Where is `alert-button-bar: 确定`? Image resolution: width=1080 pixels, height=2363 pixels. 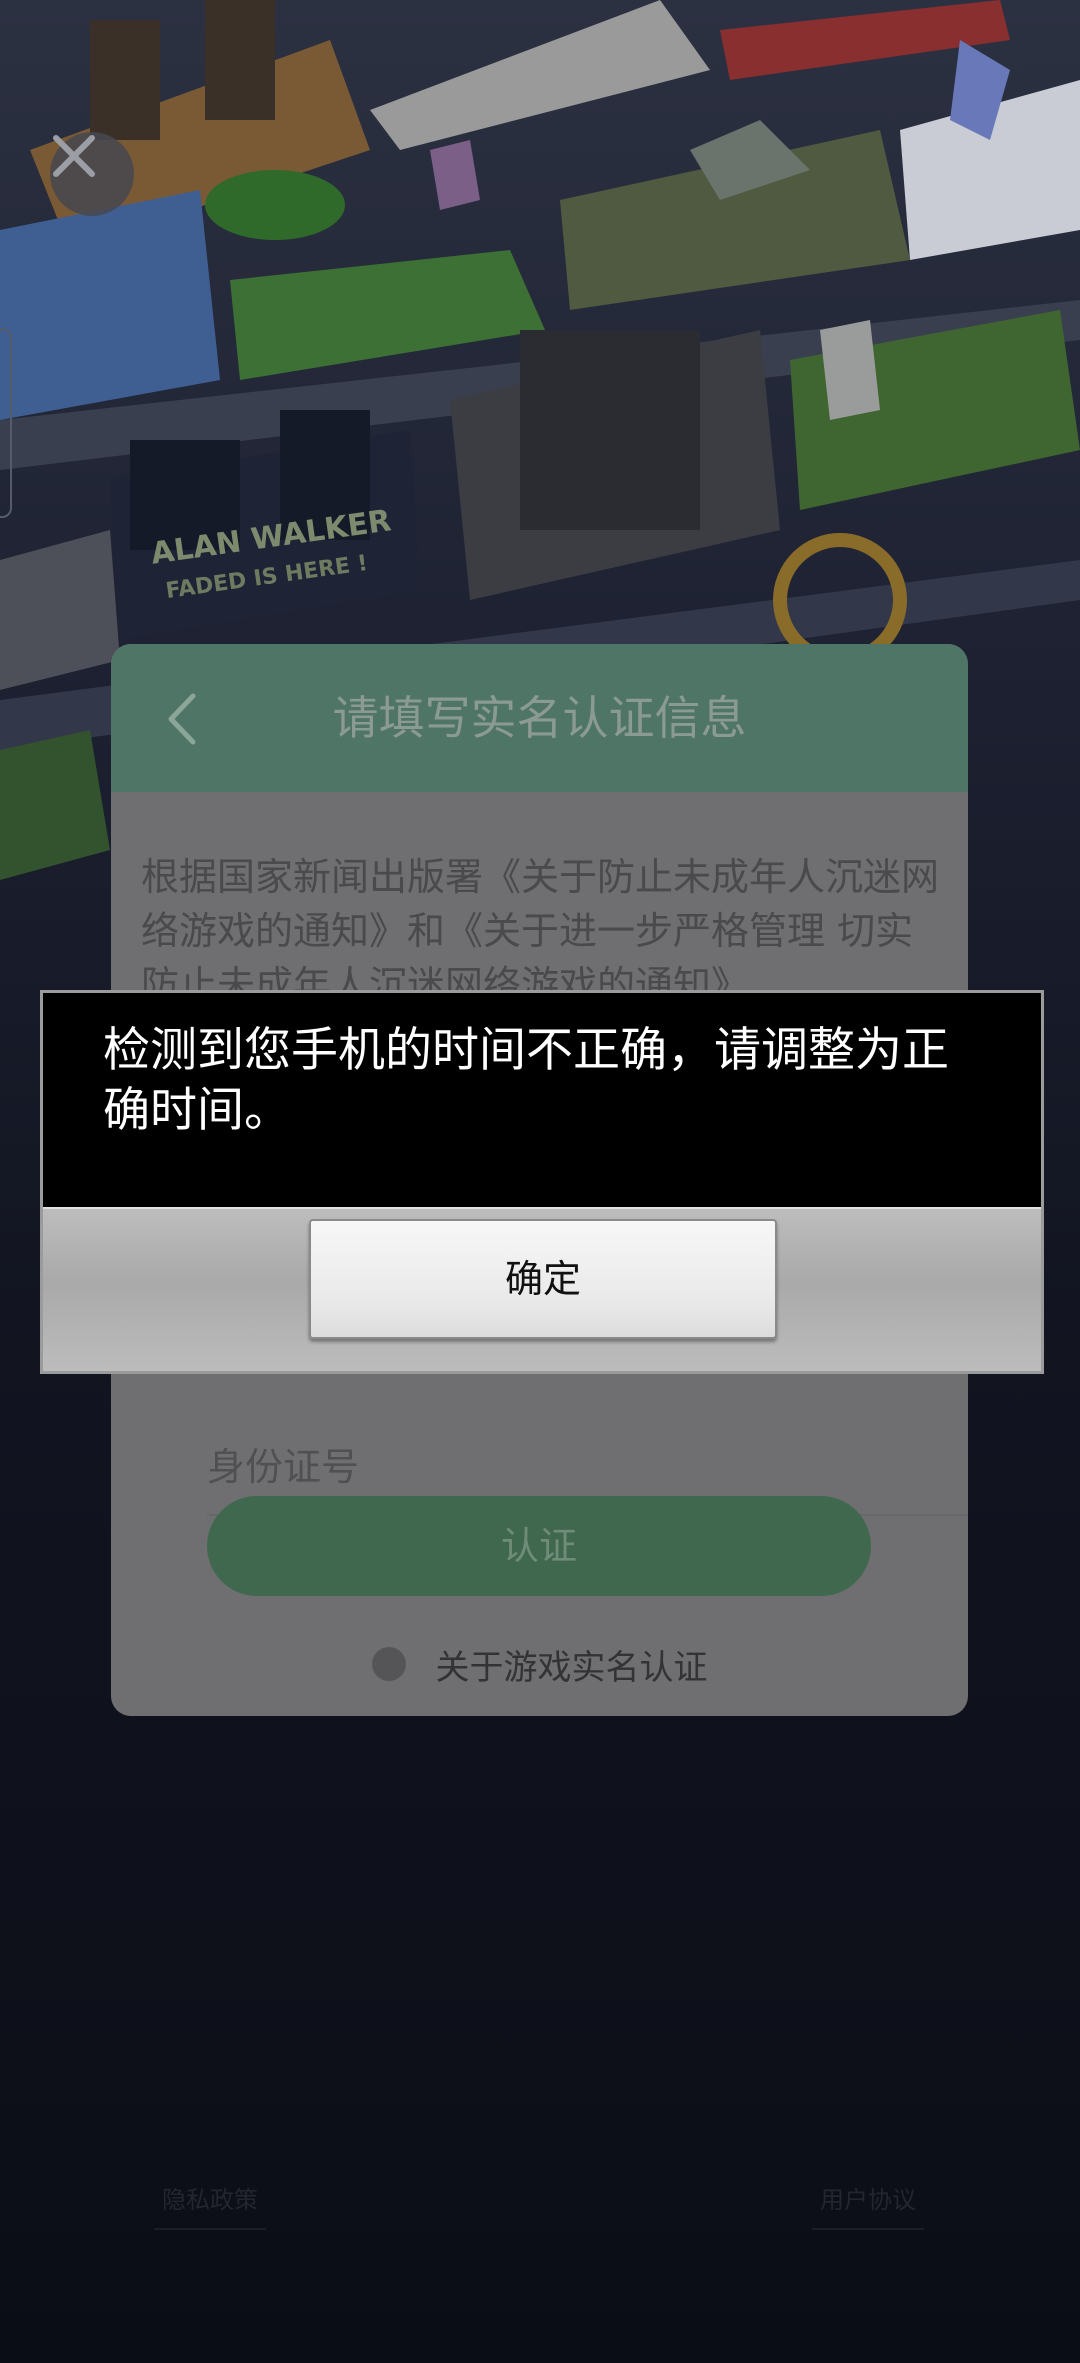 alert-button-bar: 确定 is located at coordinates (542, 1289).